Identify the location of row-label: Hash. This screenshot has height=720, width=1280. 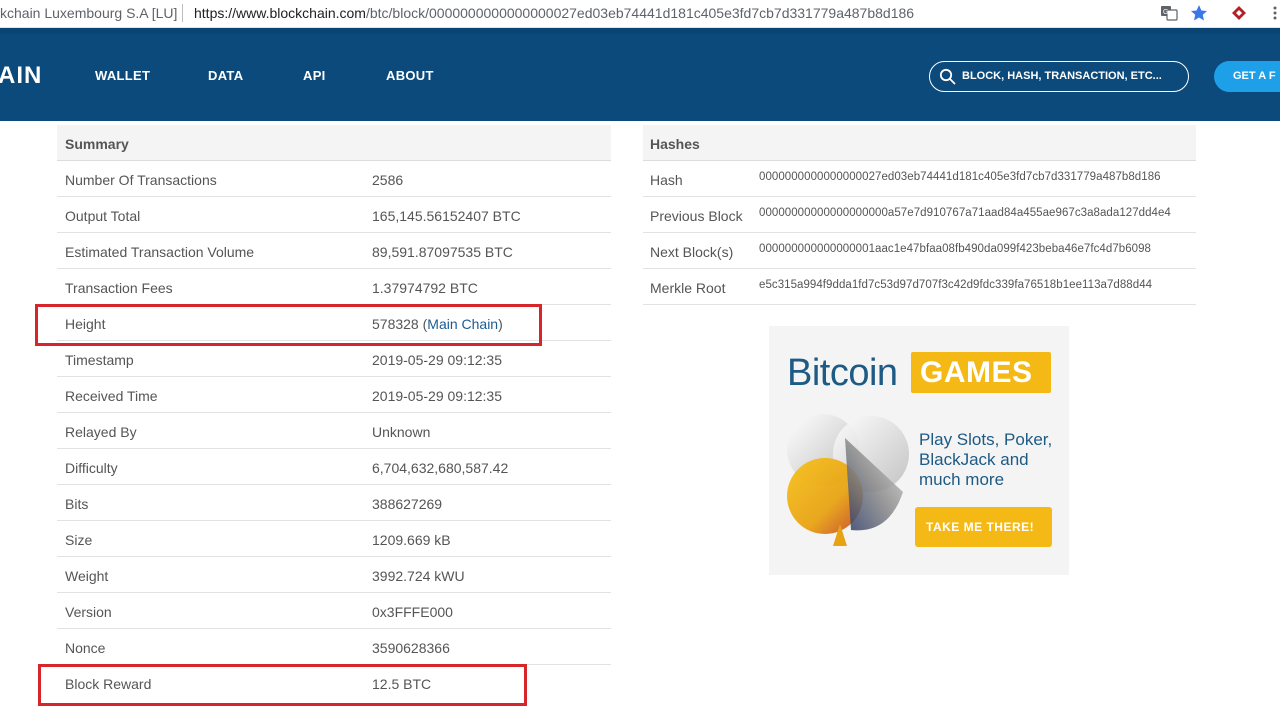
(666, 180).